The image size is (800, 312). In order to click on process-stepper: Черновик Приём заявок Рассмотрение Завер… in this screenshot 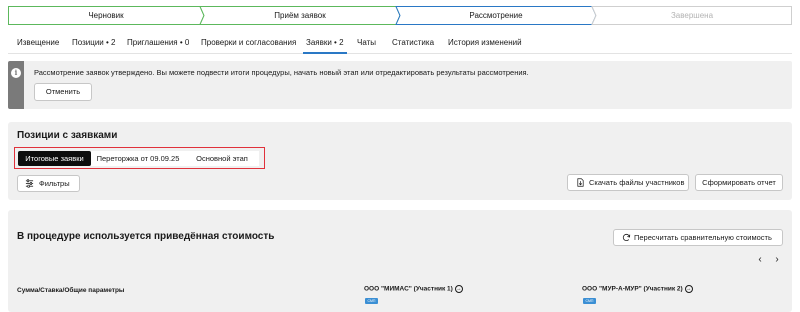, I will do `click(400, 15)`.